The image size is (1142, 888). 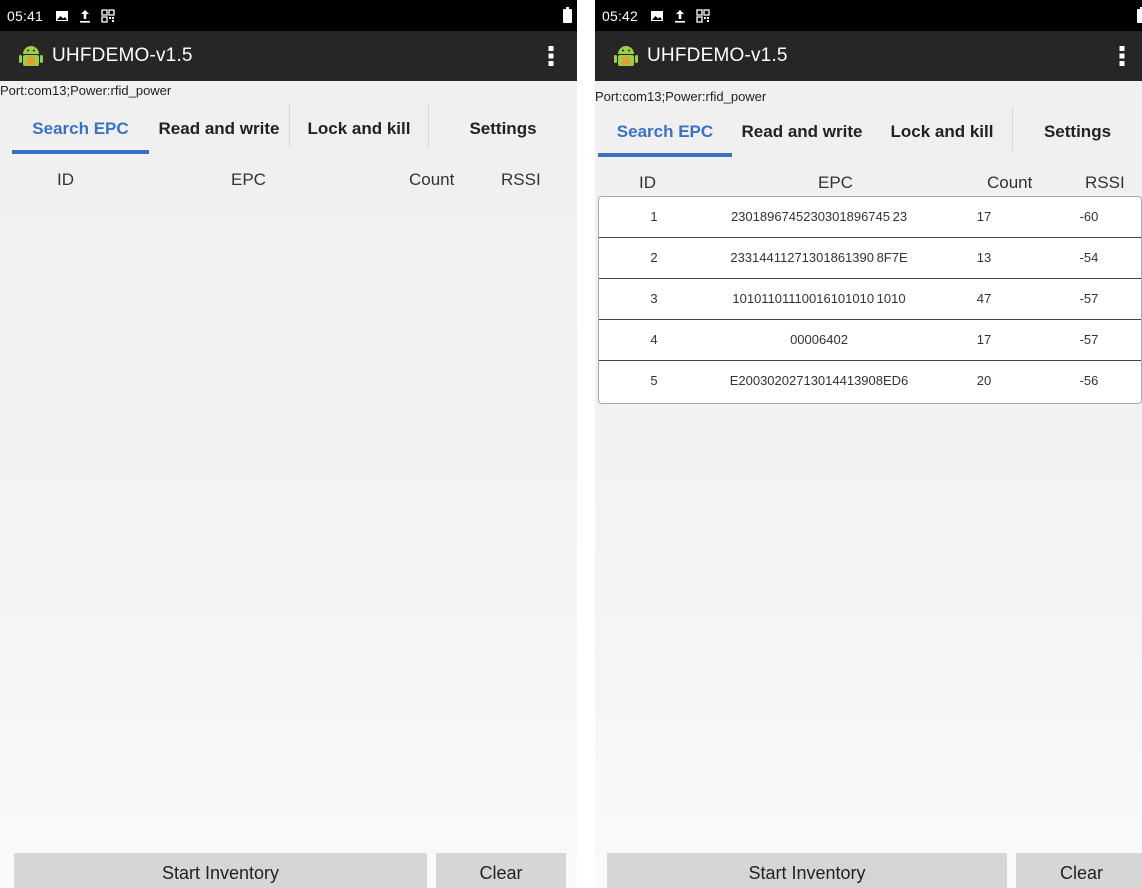 I want to click on table-row: 1 2301896745230301896745 23 17 -60, so click(x=870, y=217).